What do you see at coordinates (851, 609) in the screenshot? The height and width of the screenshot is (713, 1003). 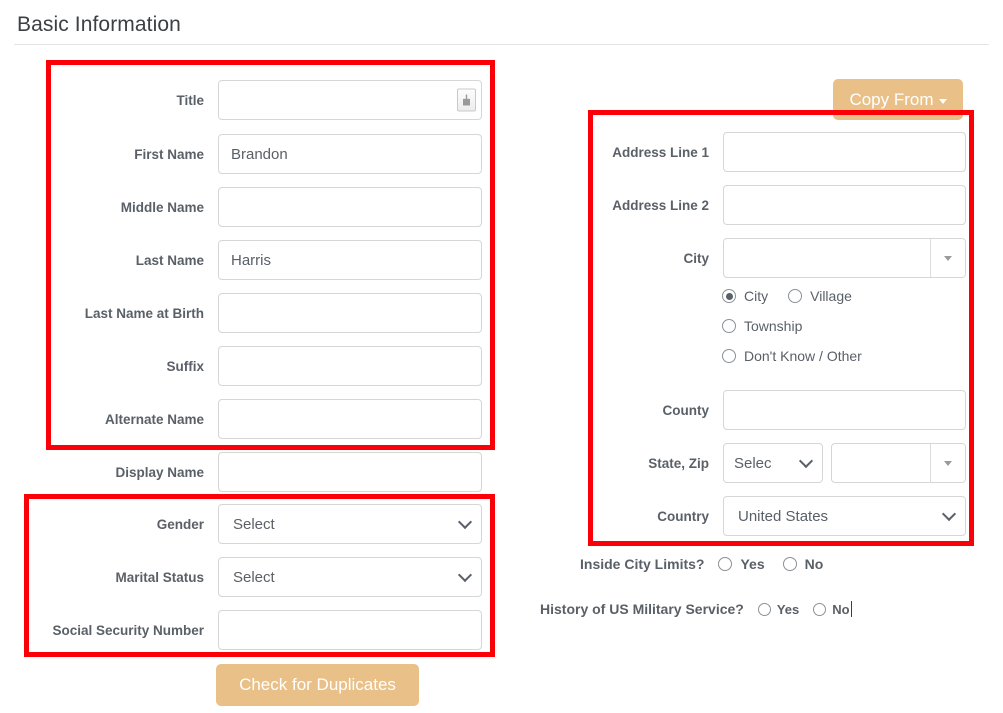 I see `text-cursor-caret` at bounding box center [851, 609].